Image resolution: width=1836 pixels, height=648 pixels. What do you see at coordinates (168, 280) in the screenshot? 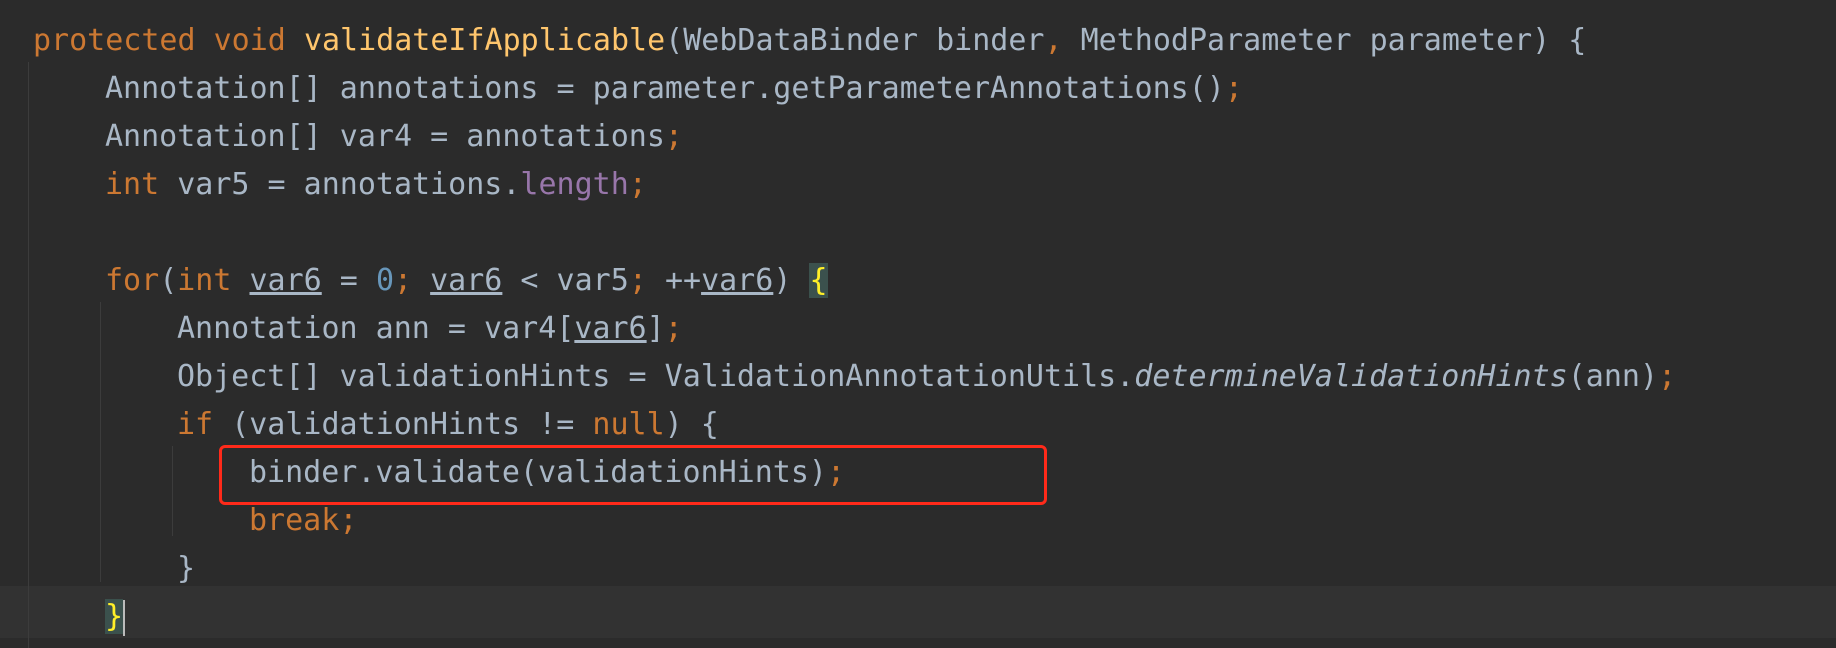
I see `code-token: (` at bounding box center [168, 280].